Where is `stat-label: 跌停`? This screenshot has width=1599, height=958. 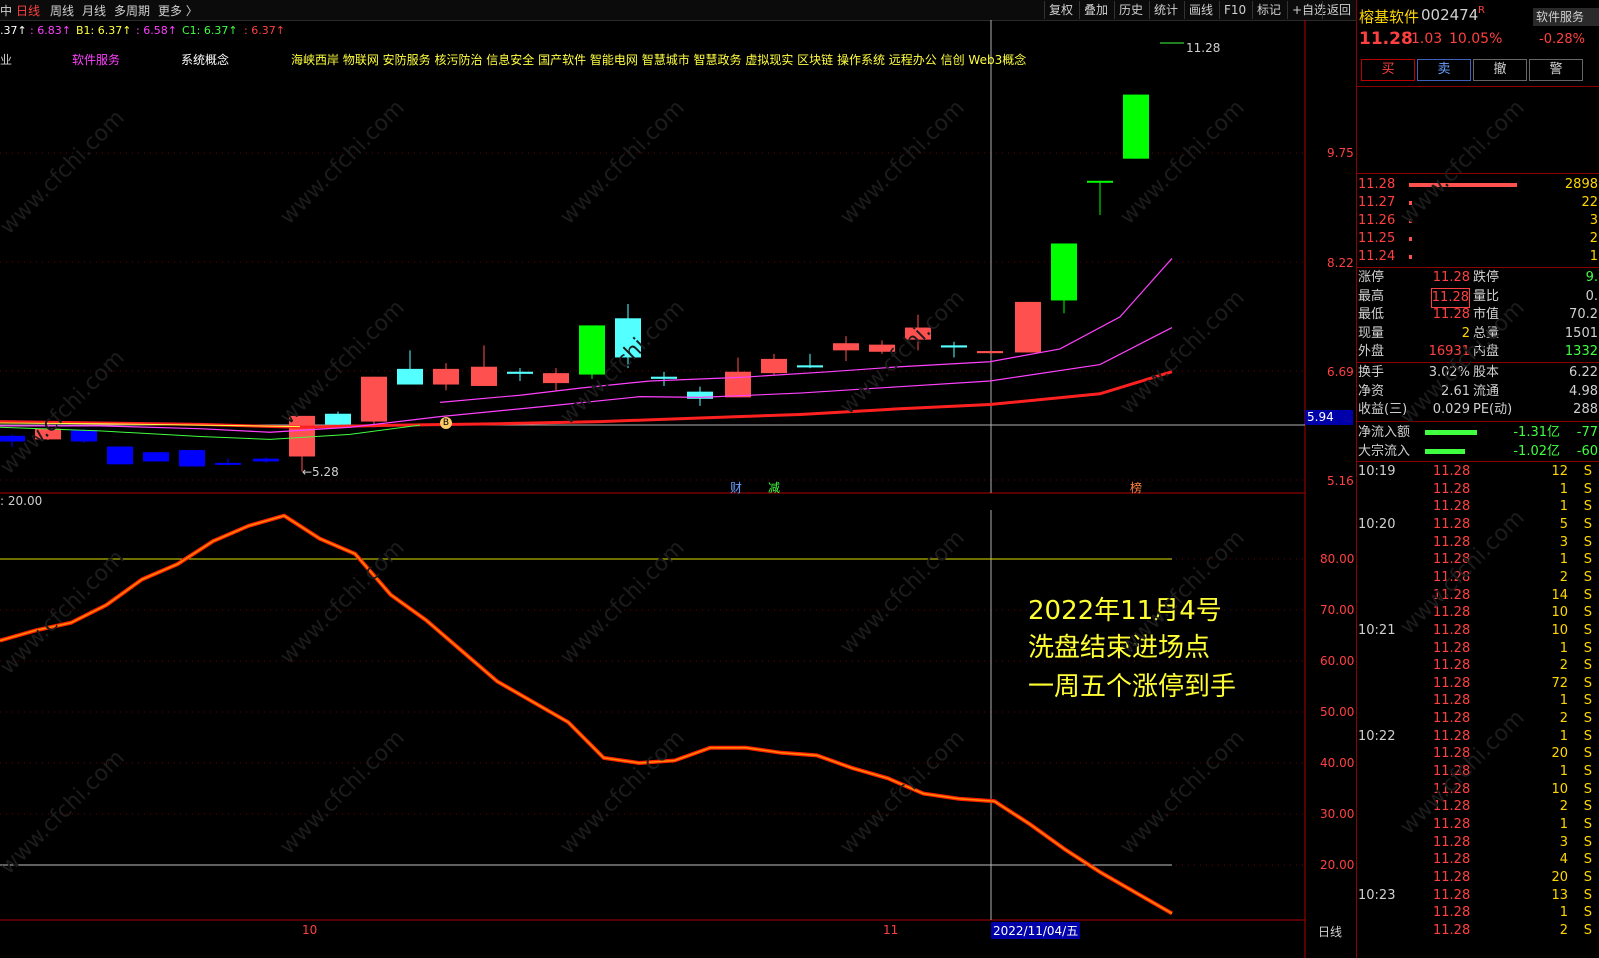
stat-label: 跌停 is located at coordinates (1486, 277).